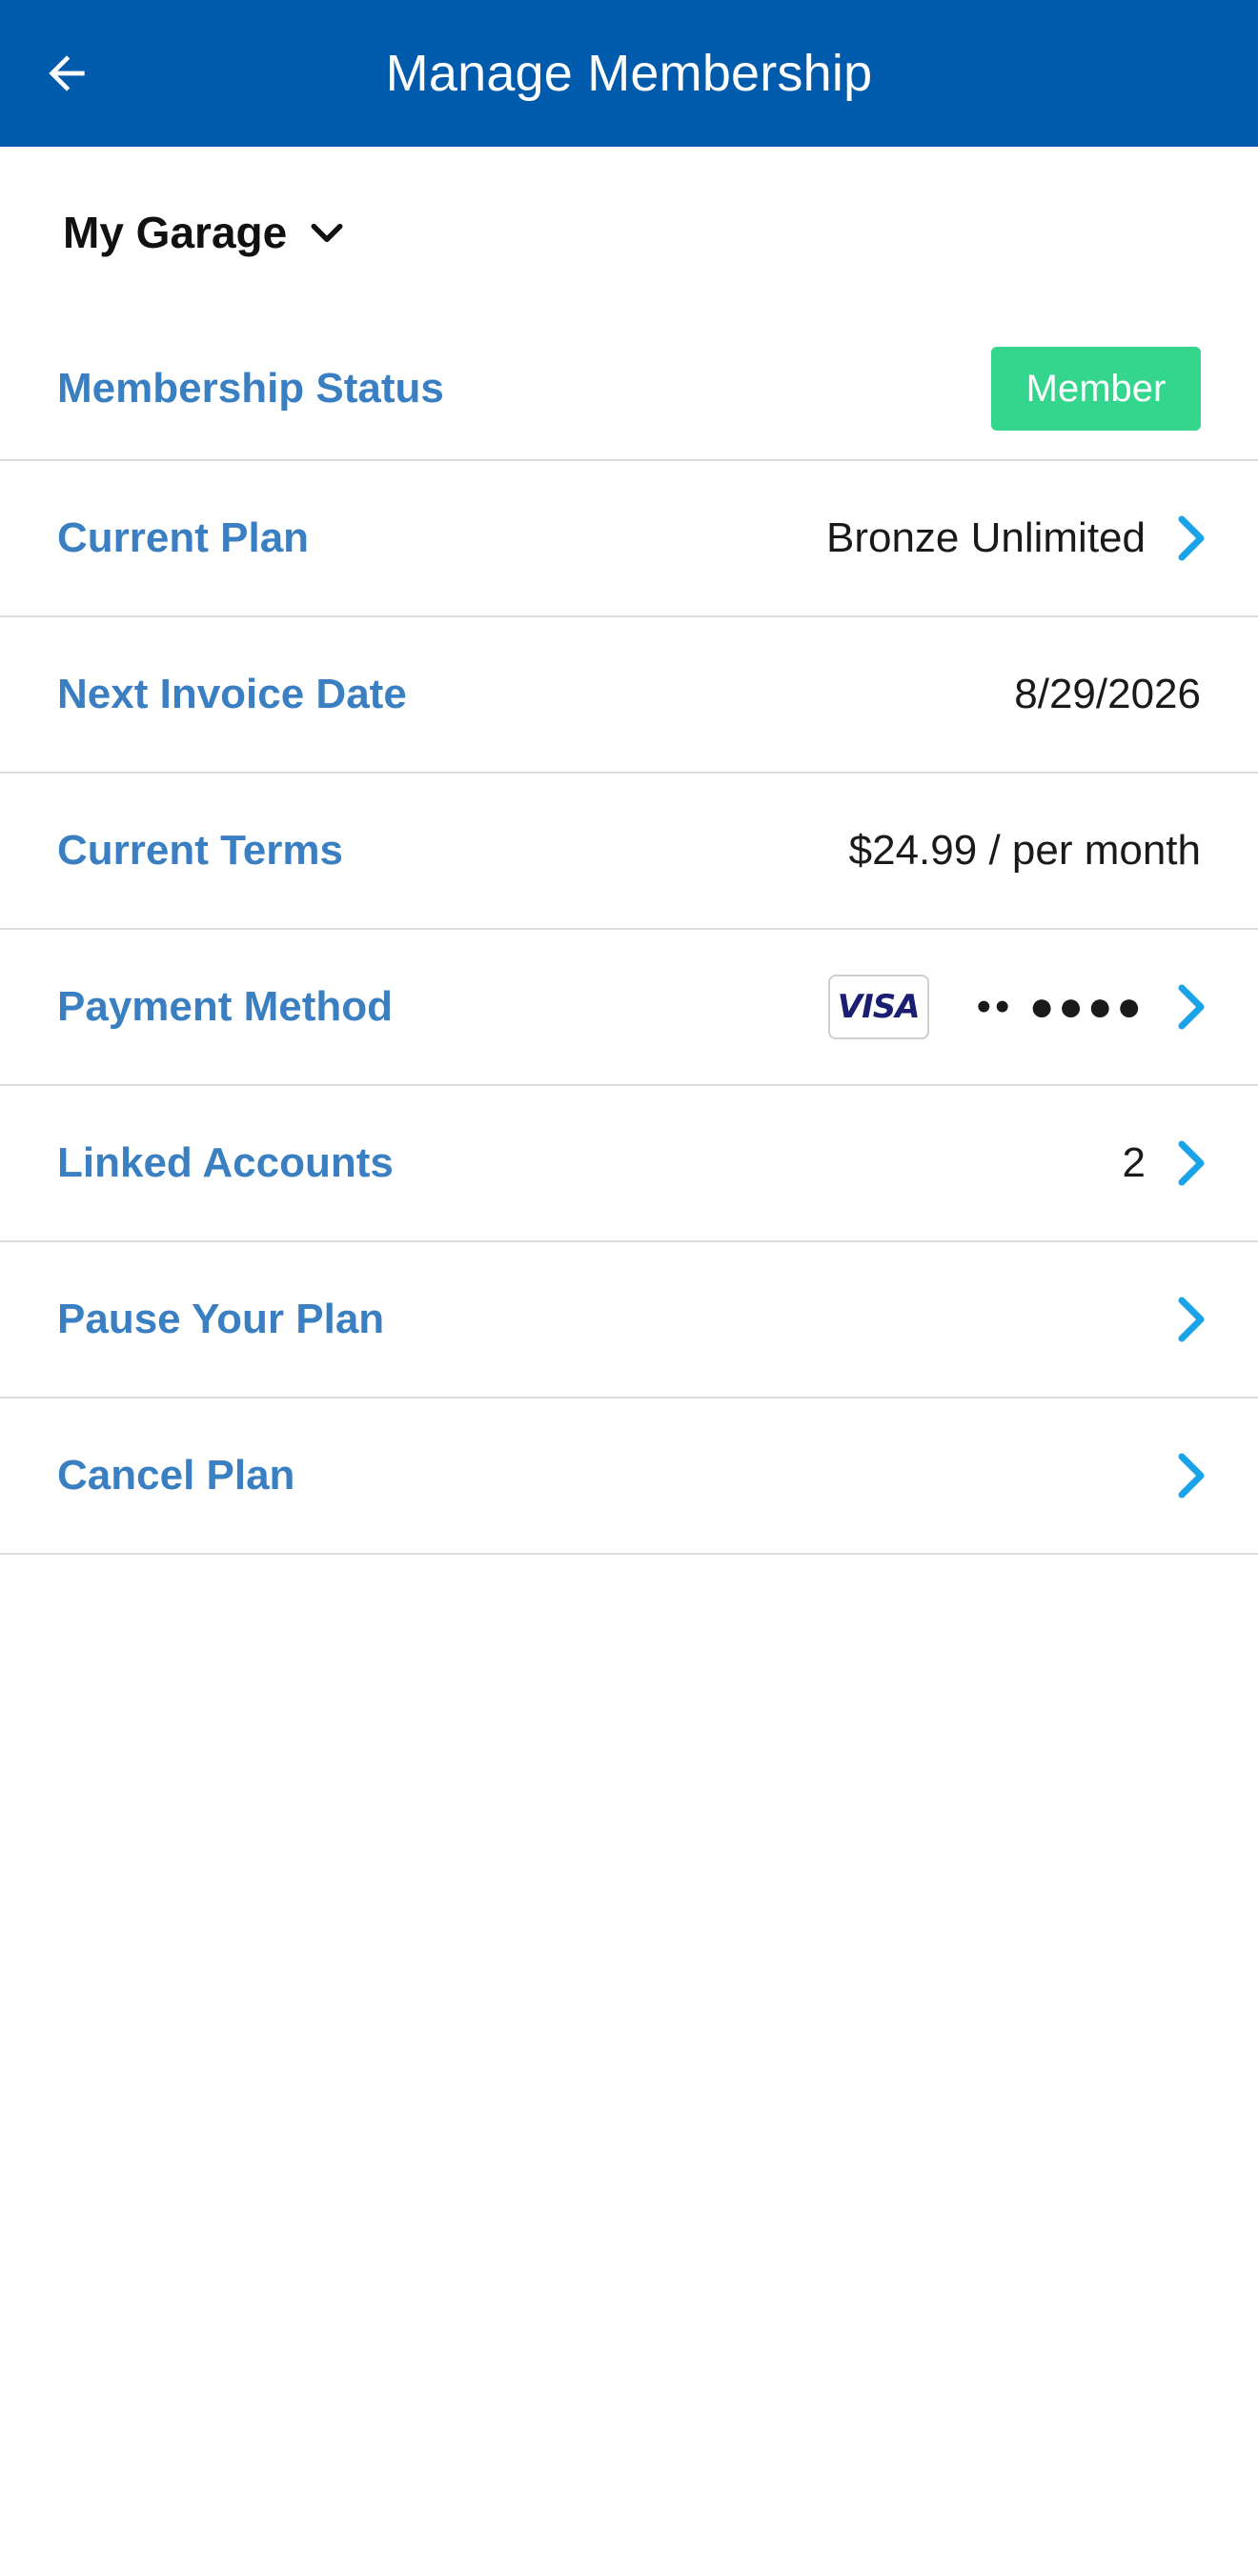  What do you see at coordinates (629, 1477) in the screenshot?
I see `cancel-plan-row: Cancel Plan` at bounding box center [629, 1477].